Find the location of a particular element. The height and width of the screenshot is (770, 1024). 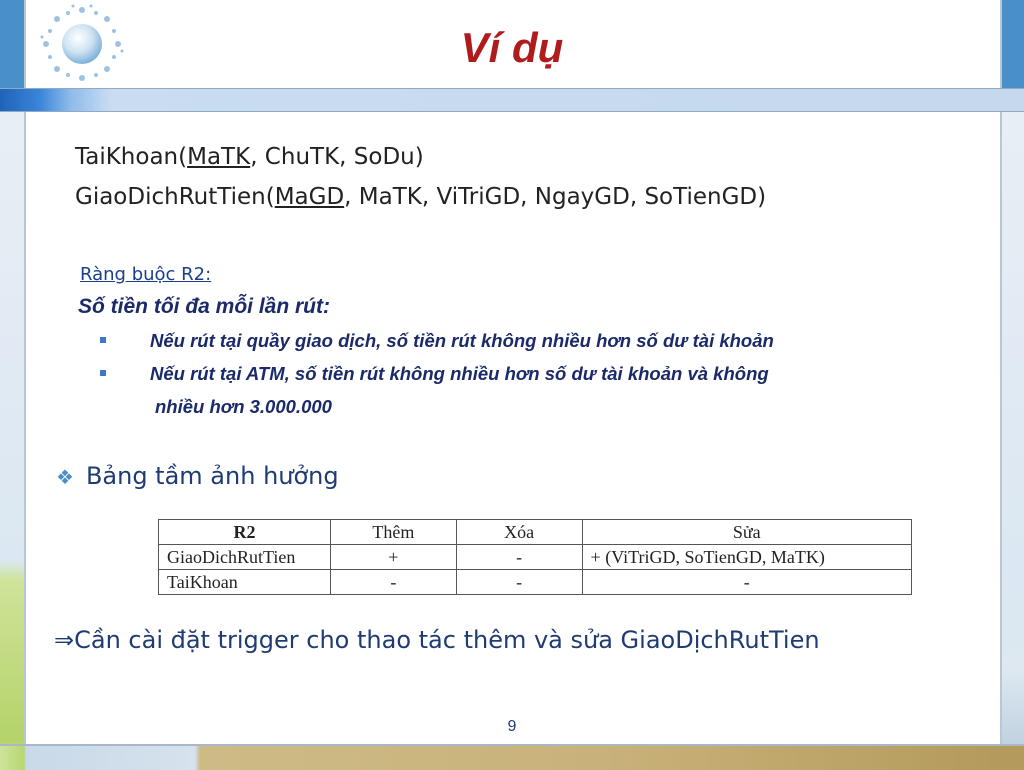

schema-name: TaiKhoan( is located at coordinates (131, 157).